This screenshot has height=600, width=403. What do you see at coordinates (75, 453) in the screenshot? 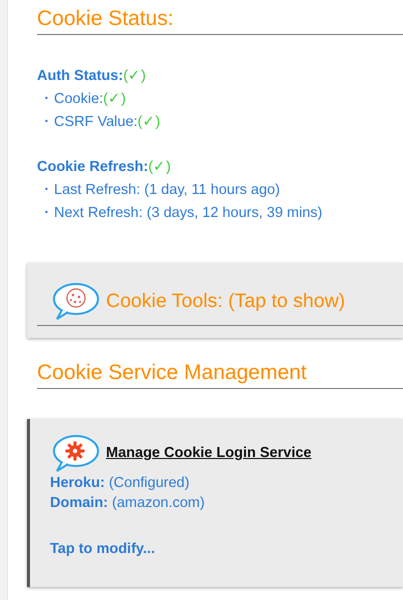
I see `gear-bubble-icon` at bounding box center [75, 453].